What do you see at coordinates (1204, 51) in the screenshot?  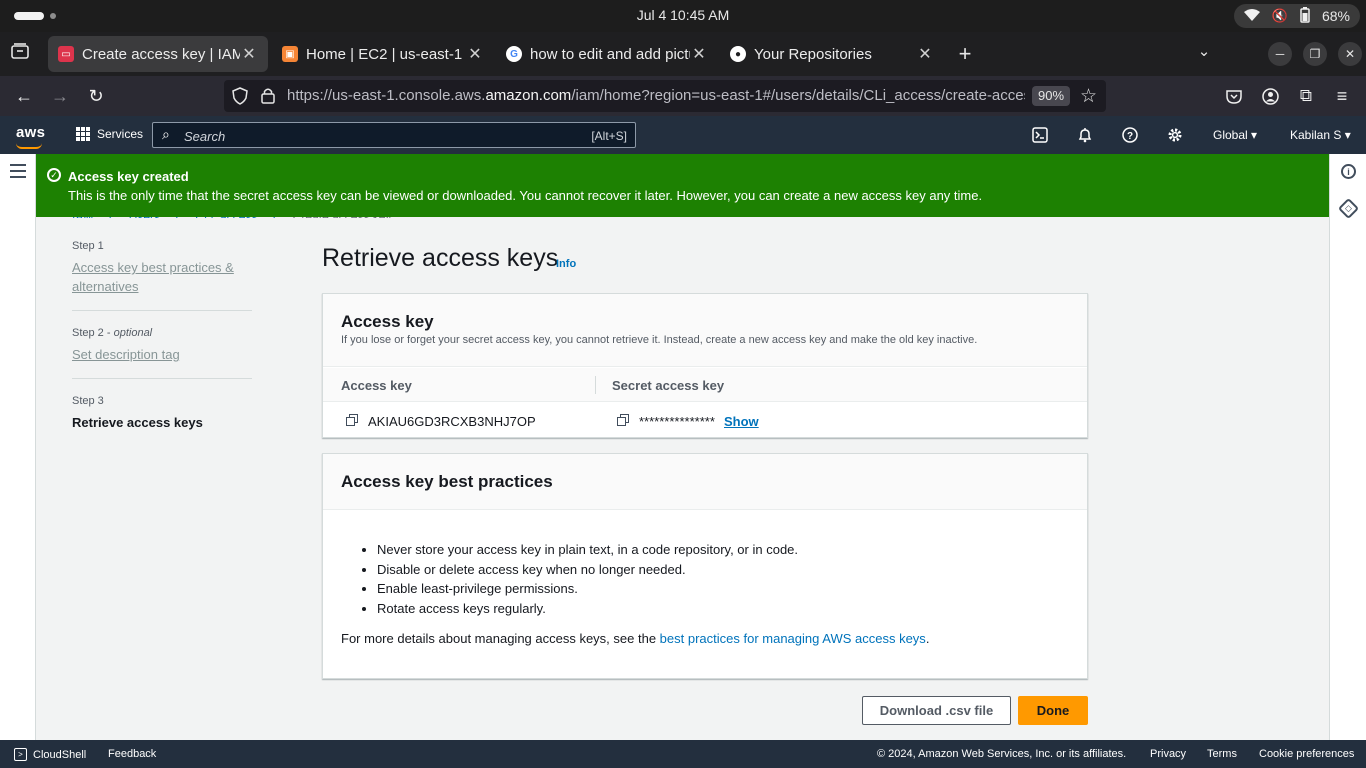 I see `list-all-tabs-chevron-down-icon: ⌄` at bounding box center [1204, 51].